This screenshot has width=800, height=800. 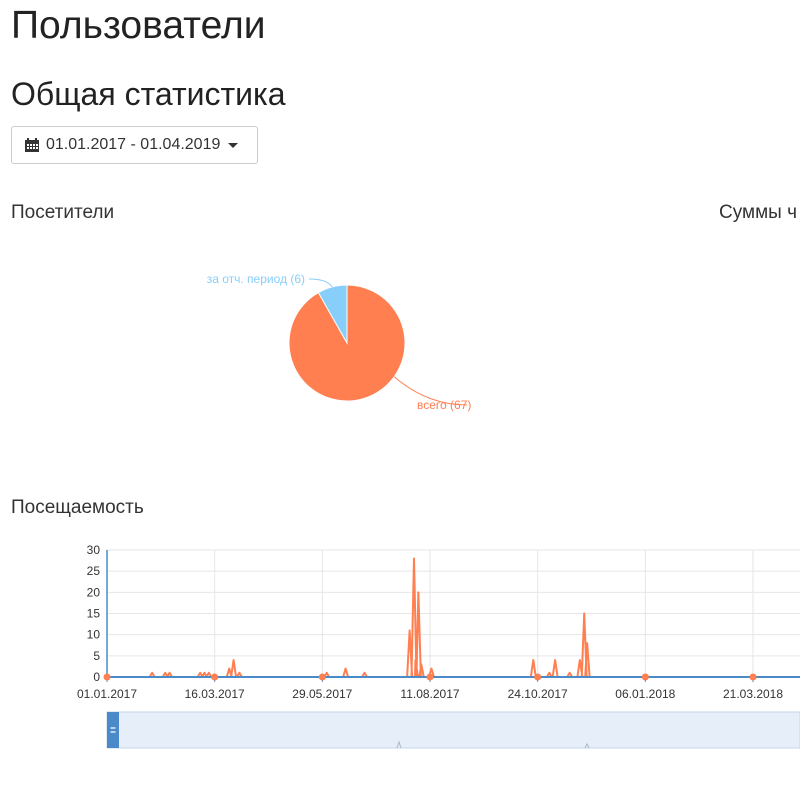 What do you see at coordinates (96, 677) in the screenshot?
I see `y-tick-label: 0` at bounding box center [96, 677].